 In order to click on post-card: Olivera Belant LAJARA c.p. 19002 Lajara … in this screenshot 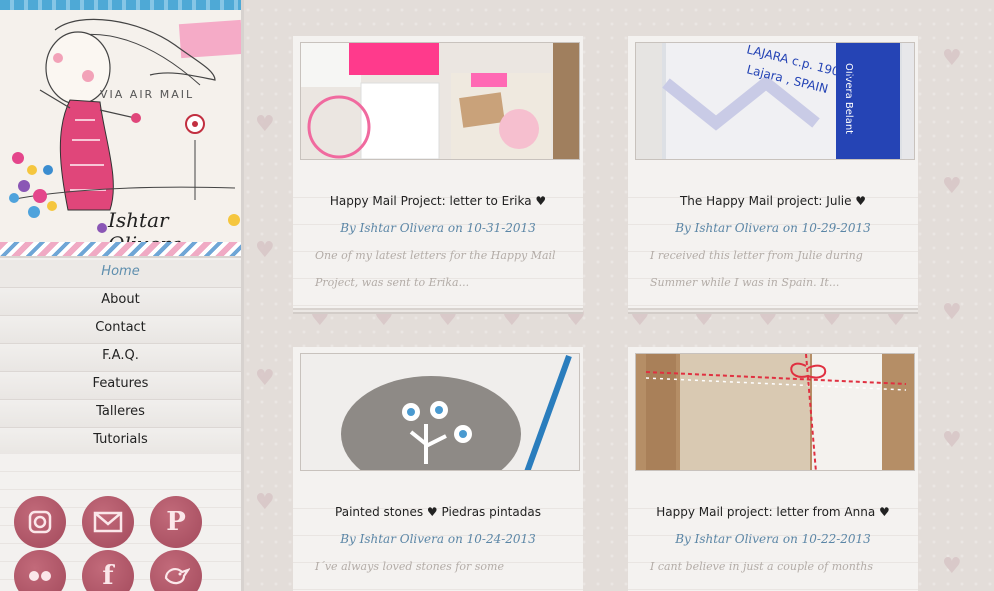, I will do `click(773, 172)`.